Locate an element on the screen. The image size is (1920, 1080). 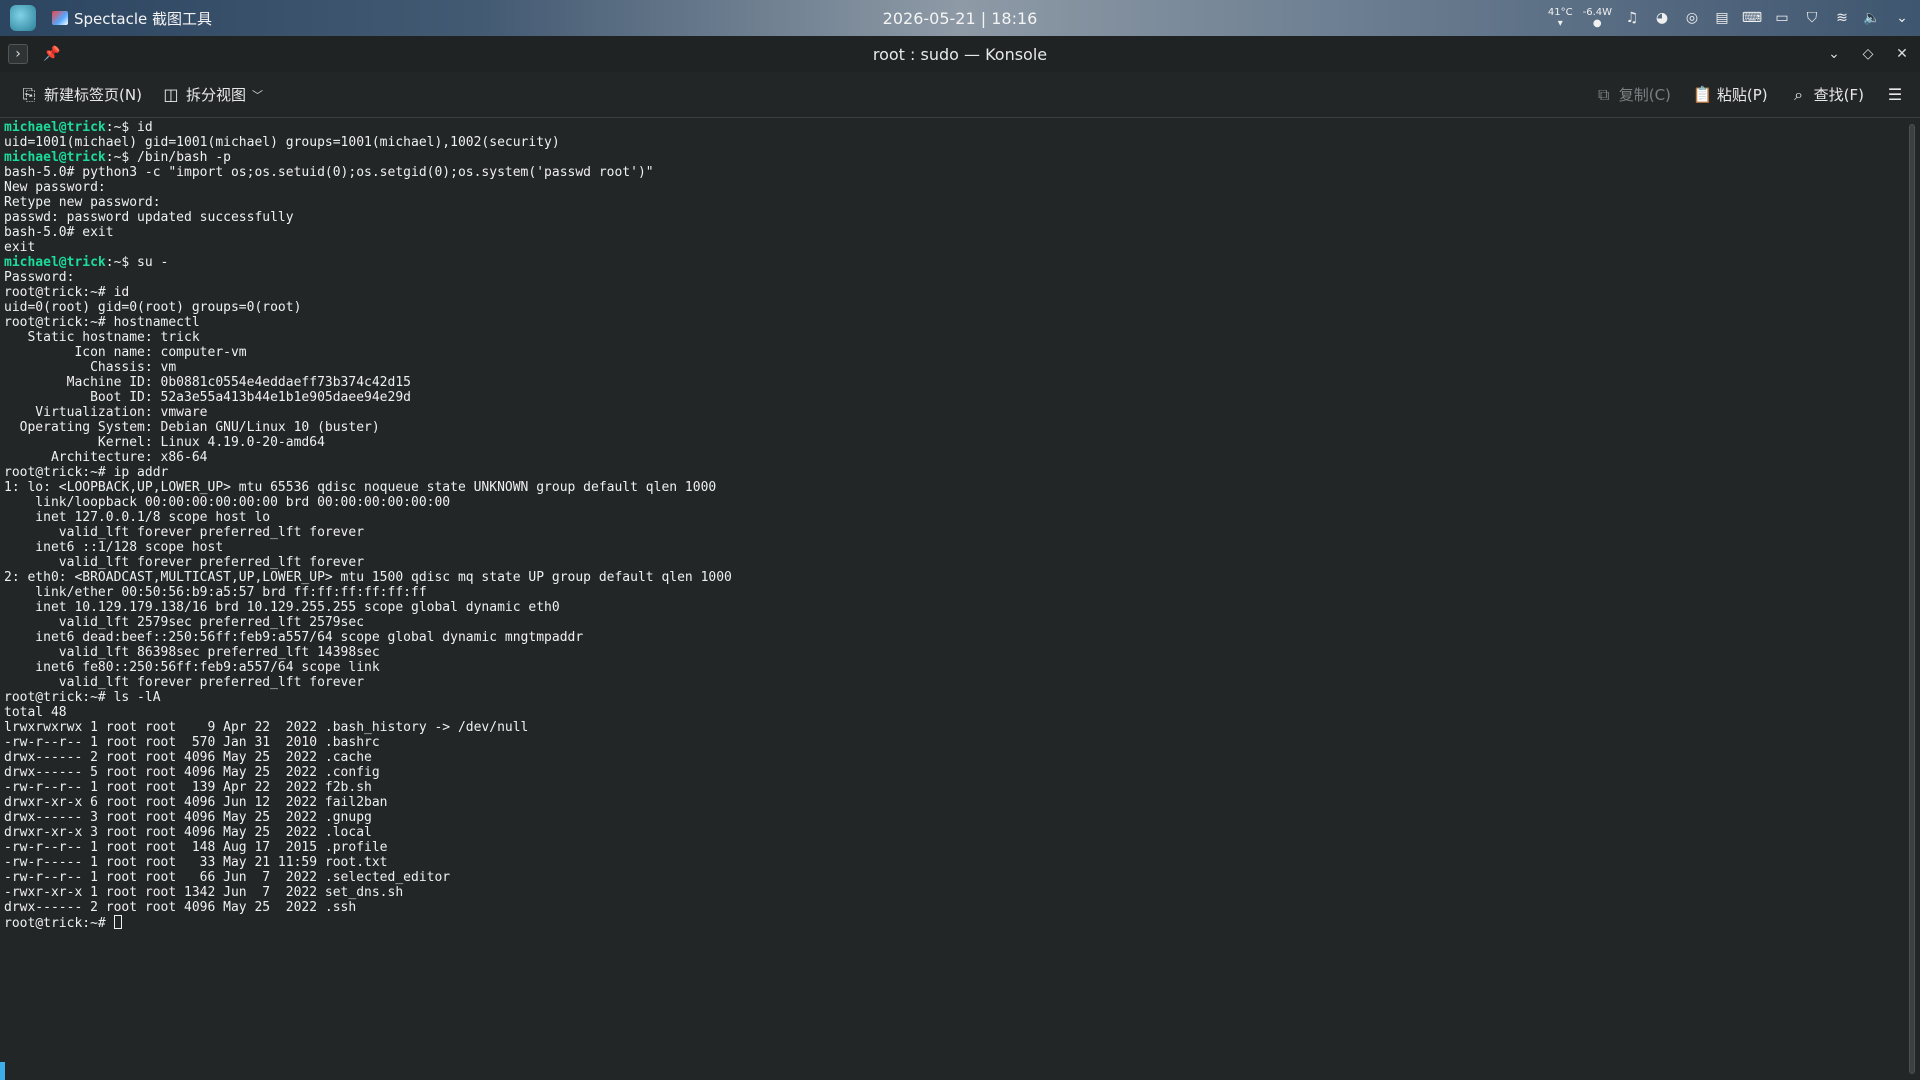
wifi-icon: ≋ is located at coordinates (1842, 18).